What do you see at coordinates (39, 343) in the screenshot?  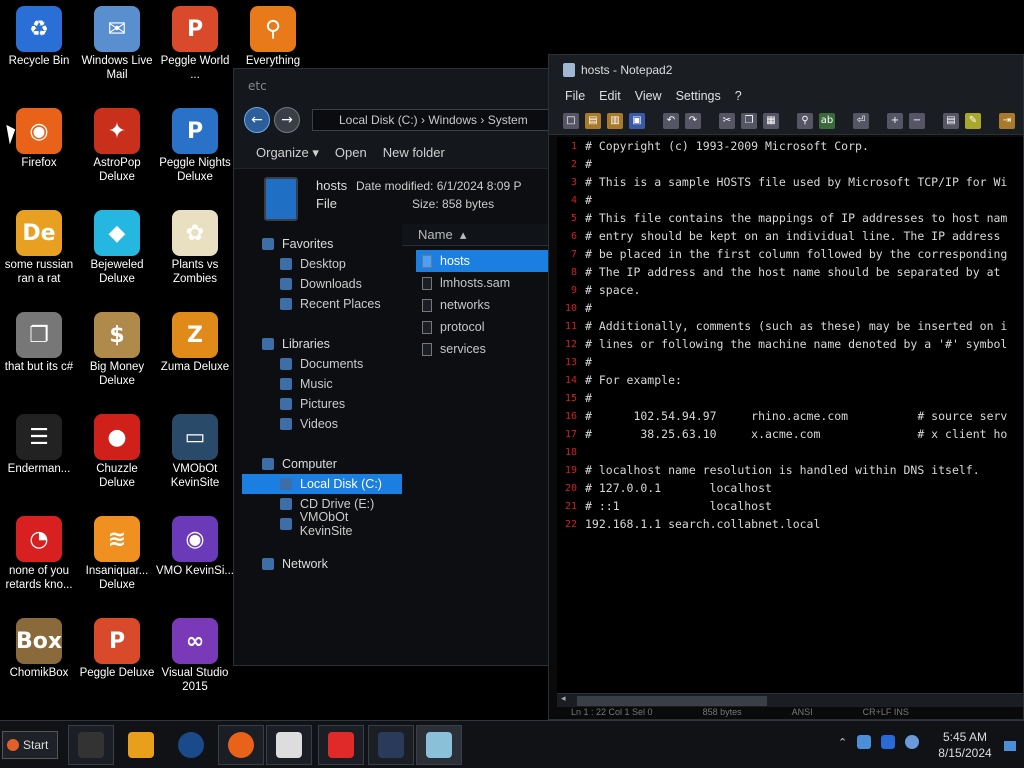 I see `desktop-icon-10: ❐ that but its c#` at bounding box center [39, 343].